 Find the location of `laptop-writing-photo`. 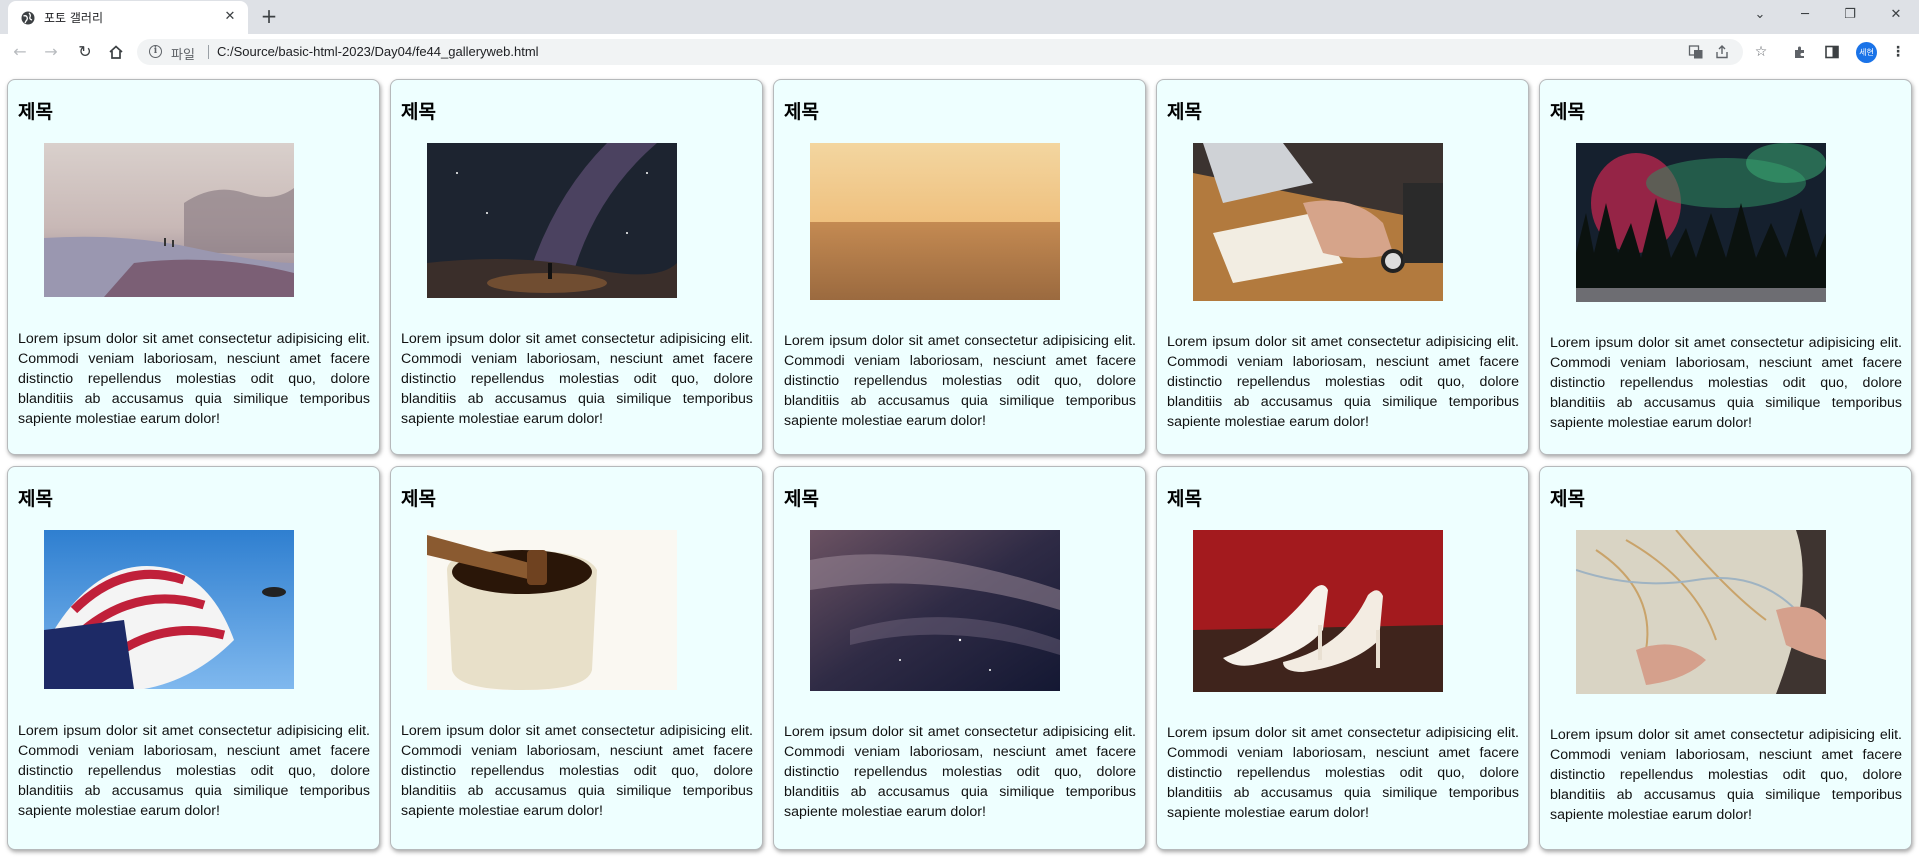

laptop-writing-photo is located at coordinates (1318, 222).